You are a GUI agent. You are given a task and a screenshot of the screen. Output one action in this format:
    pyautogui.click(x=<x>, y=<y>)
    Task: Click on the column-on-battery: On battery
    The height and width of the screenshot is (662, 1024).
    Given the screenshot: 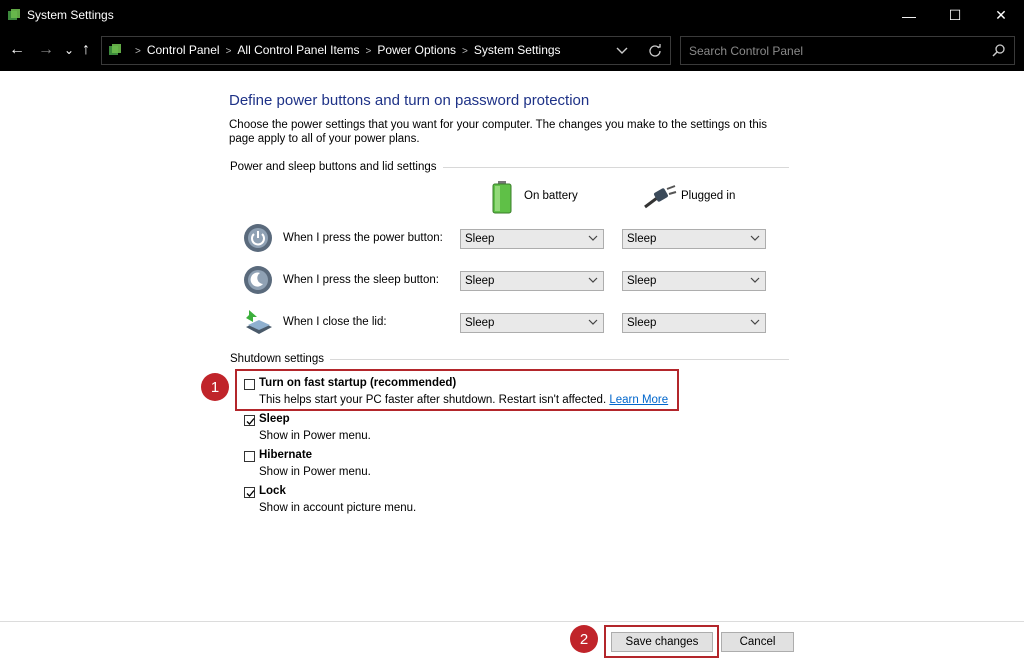 What is the action you would take?
    pyautogui.click(x=551, y=196)
    